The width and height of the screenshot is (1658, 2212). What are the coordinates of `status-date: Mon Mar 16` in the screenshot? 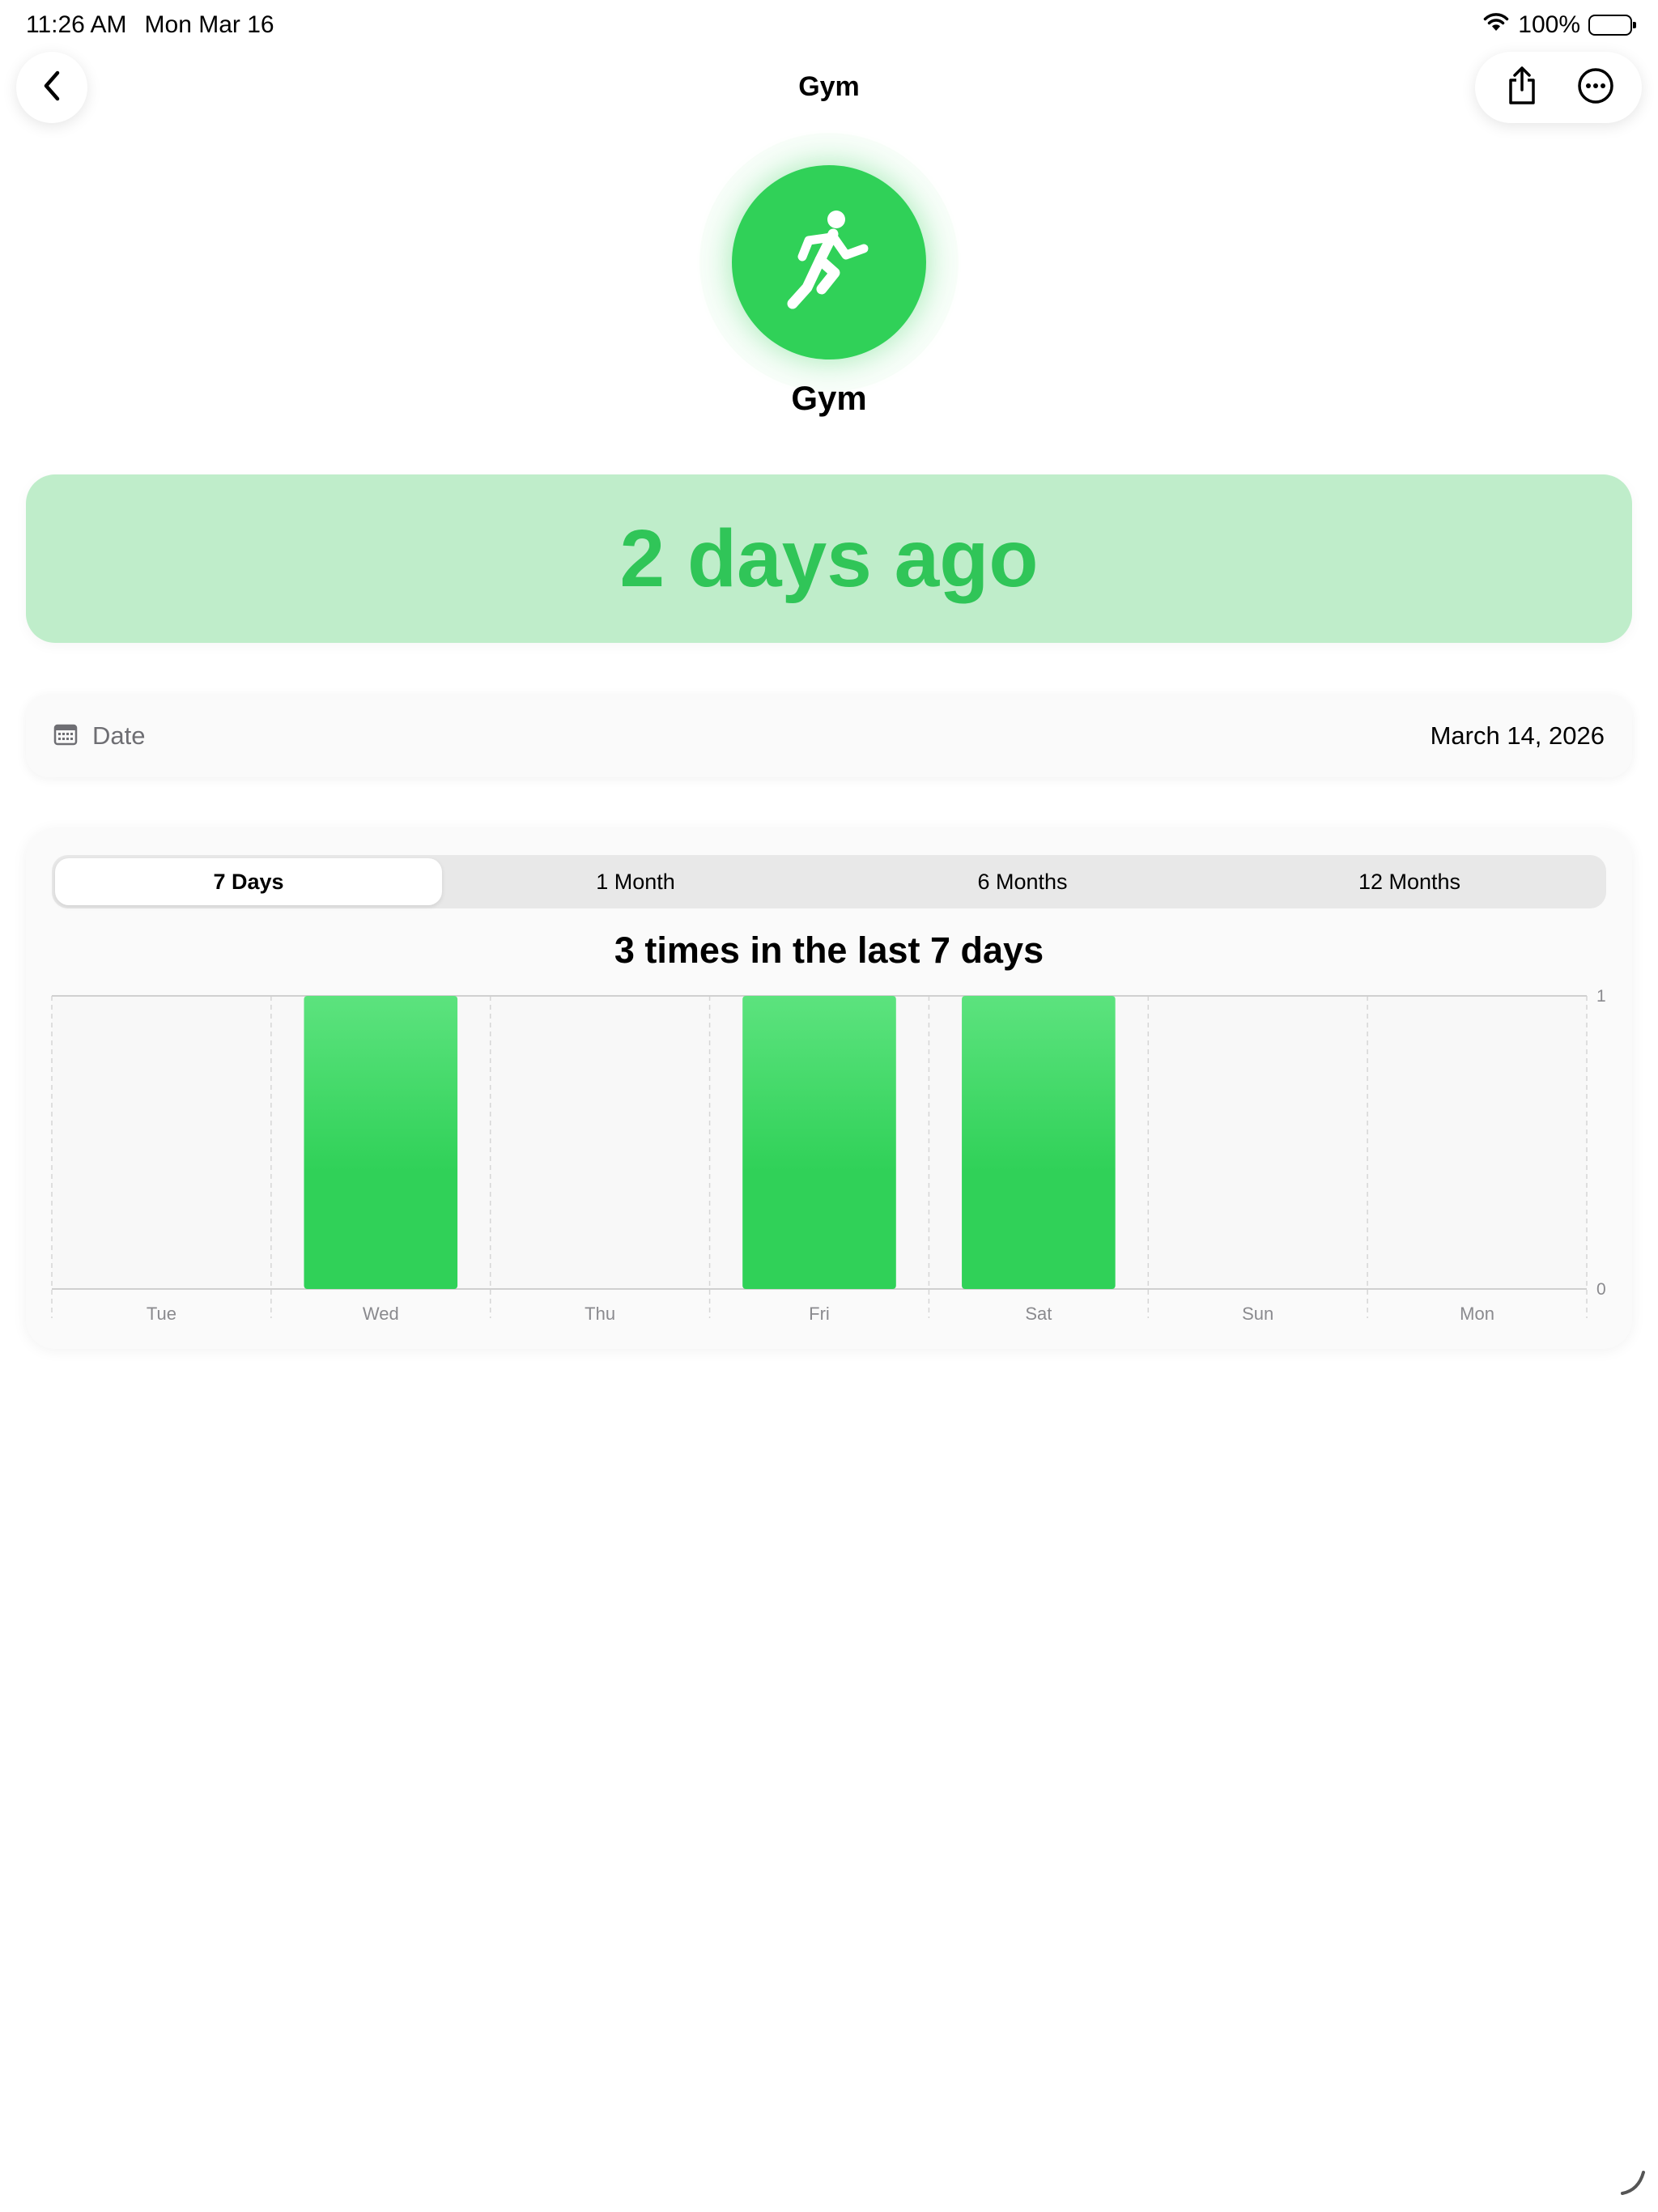 It's located at (209, 25).